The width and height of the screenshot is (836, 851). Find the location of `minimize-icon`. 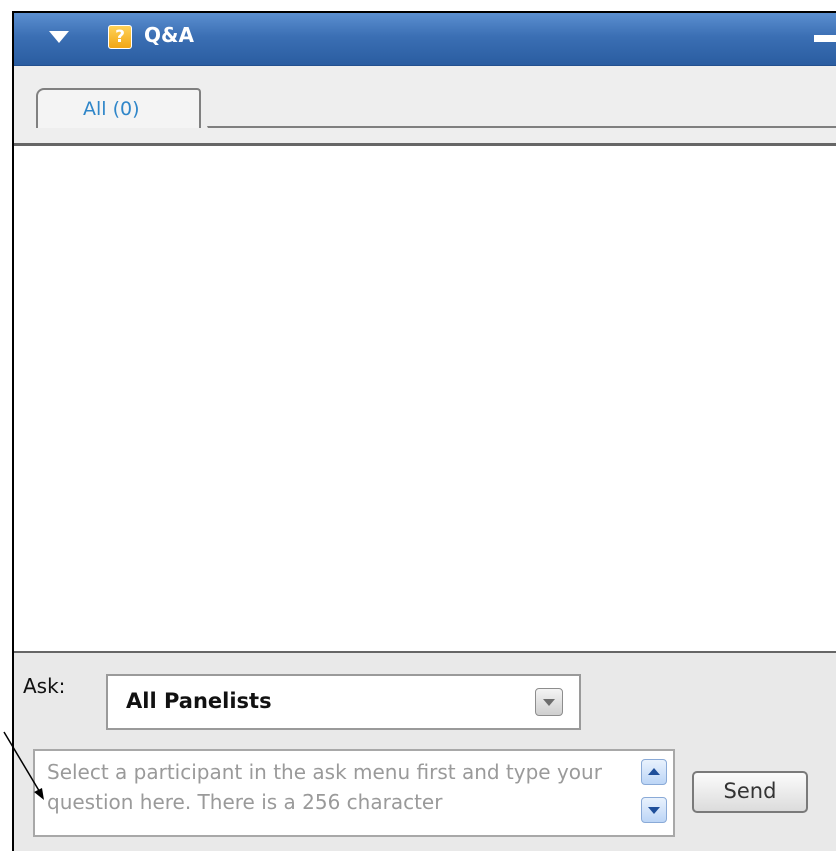

minimize-icon is located at coordinates (825, 38).